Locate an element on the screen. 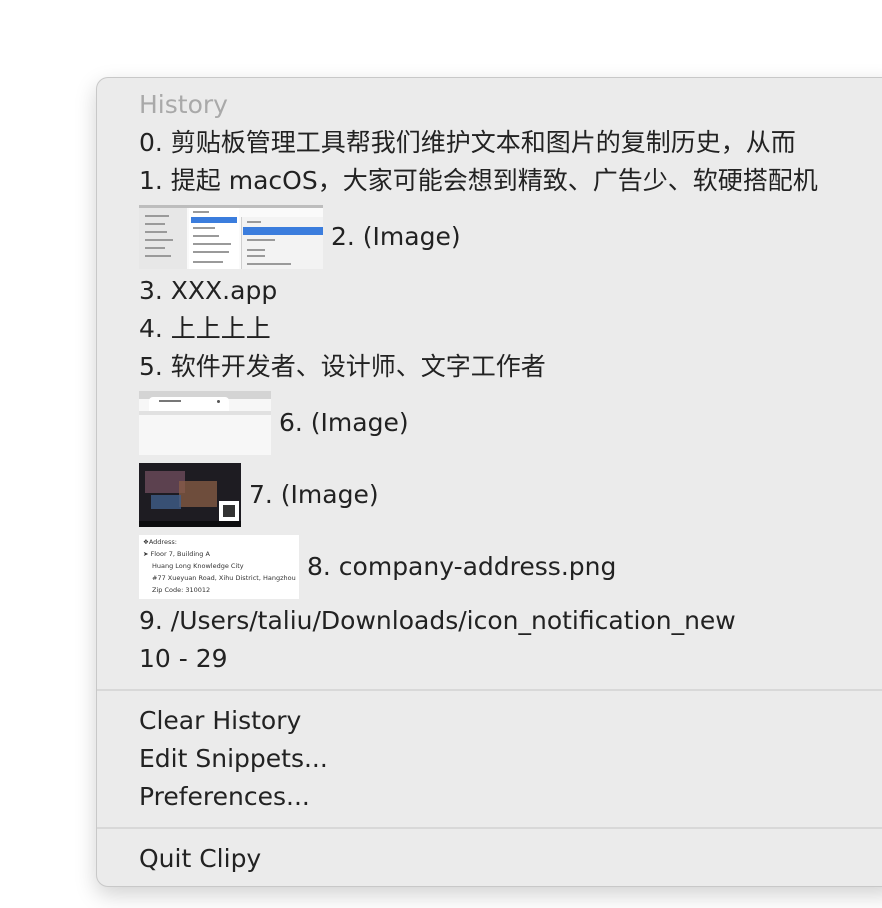 The width and height of the screenshot is (882, 908). history-item-1: 1. 提起 macOS，大家可能会想到精致、广告少、软硬搭配机 is located at coordinates (478, 181).